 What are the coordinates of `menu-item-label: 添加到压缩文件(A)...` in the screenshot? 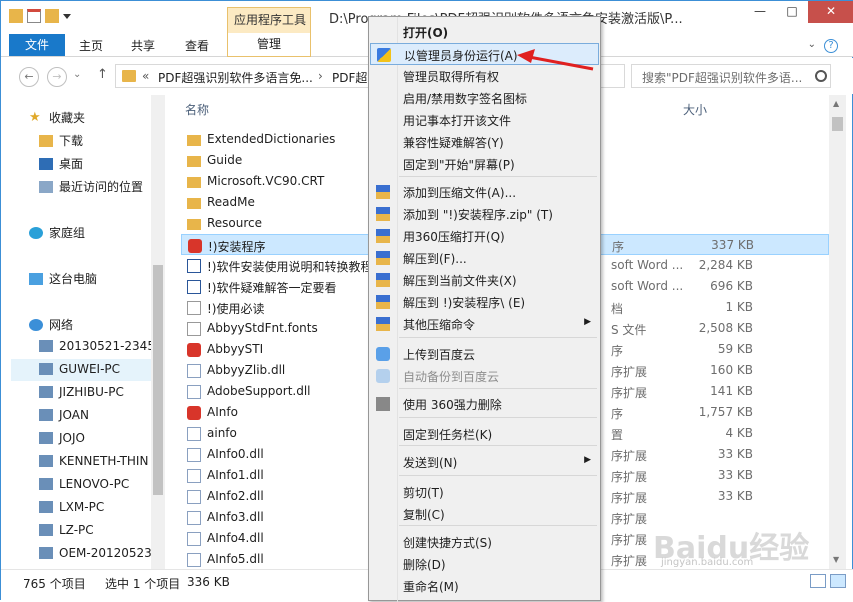 It's located at (460, 193).